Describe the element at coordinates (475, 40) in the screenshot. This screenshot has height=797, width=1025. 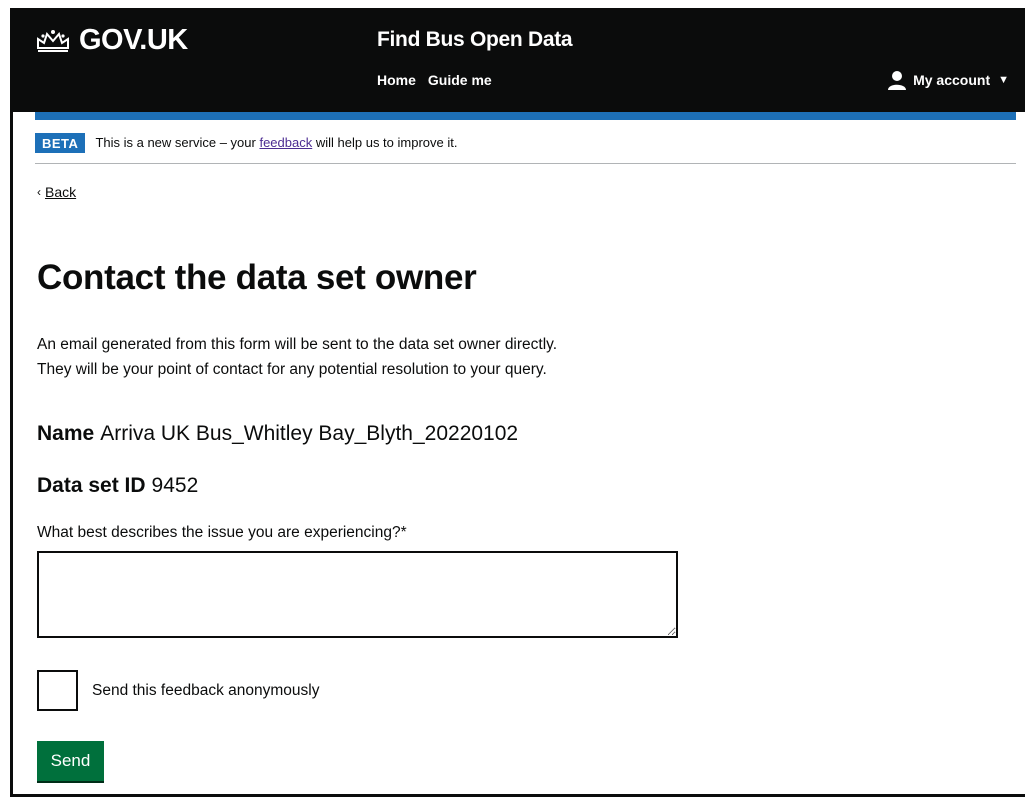
I see `service-name: Find Bus Open Data` at that location.